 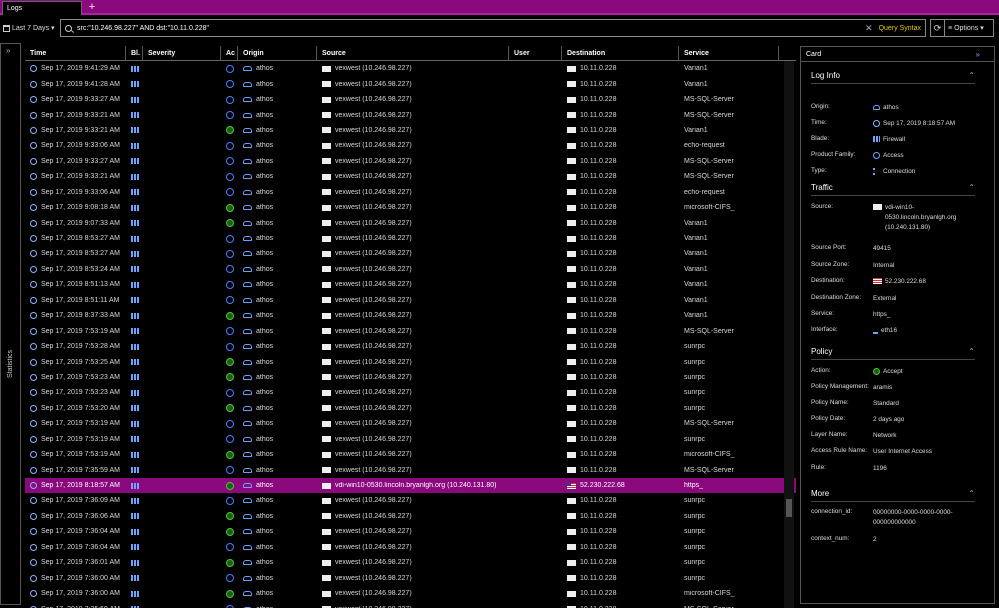 What do you see at coordinates (535, 53) in the screenshot?
I see `column-header-user: User` at bounding box center [535, 53].